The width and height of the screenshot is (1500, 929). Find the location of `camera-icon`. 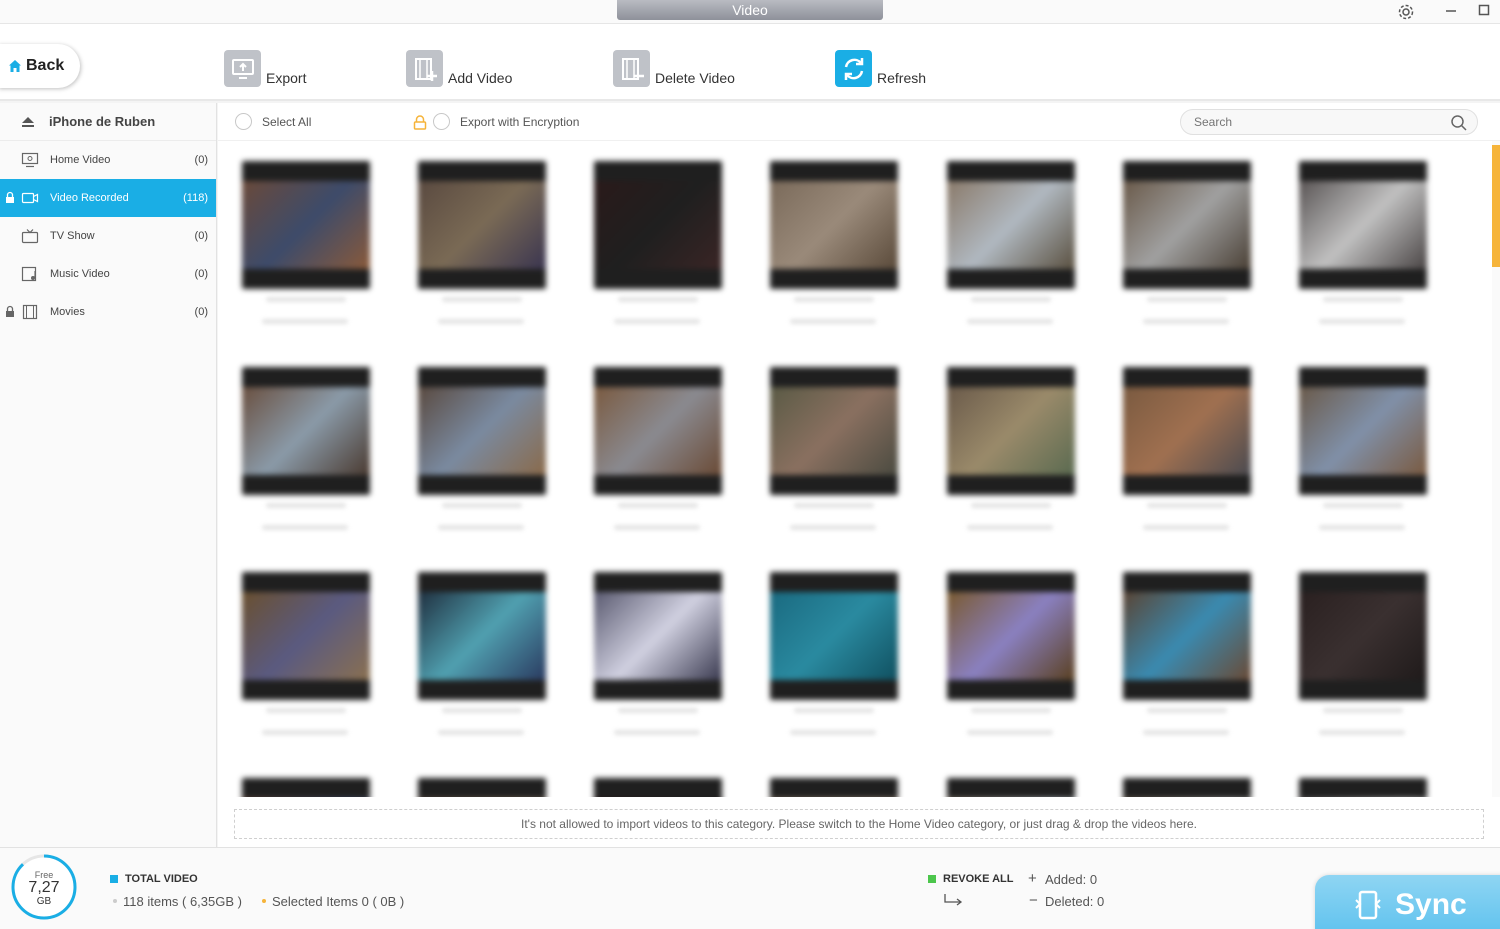

camera-icon is located at coordinates (30, 198).